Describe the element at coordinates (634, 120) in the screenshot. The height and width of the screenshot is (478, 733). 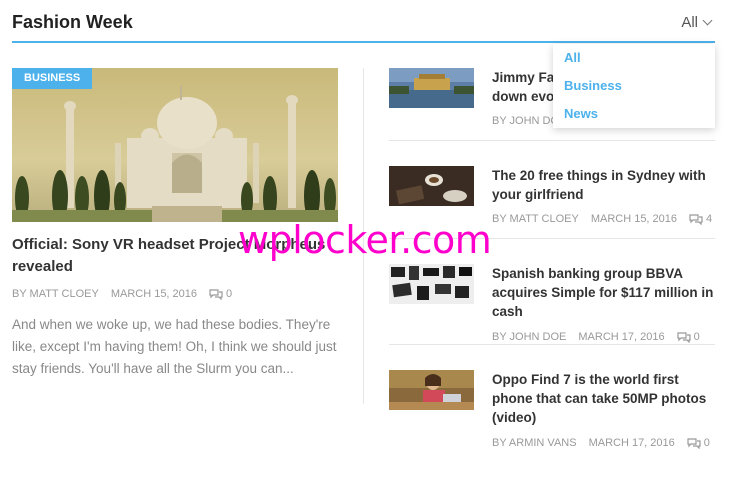
I see `filter-option-news: News` at that location.